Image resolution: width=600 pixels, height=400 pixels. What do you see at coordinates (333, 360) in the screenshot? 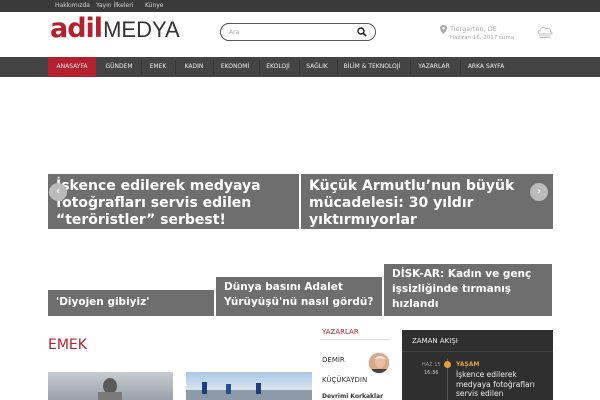
I see `author-first-name: DEMİR` at bounding box center [333, 360].